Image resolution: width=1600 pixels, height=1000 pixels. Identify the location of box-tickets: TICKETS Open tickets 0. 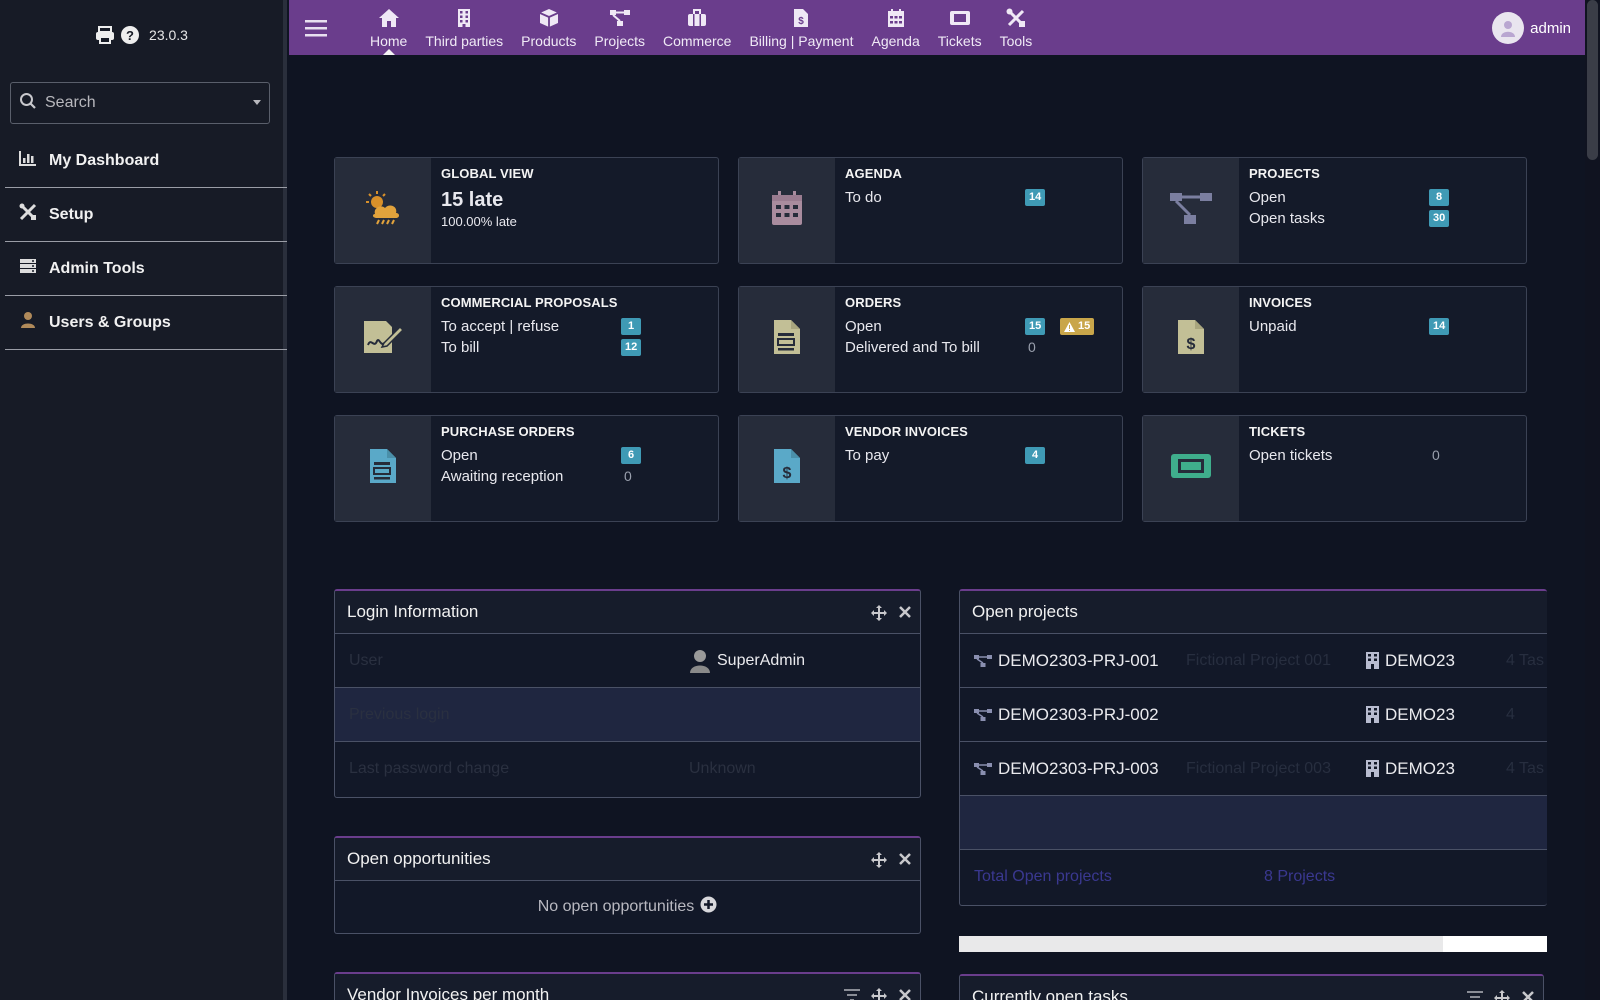
(1334, 468).